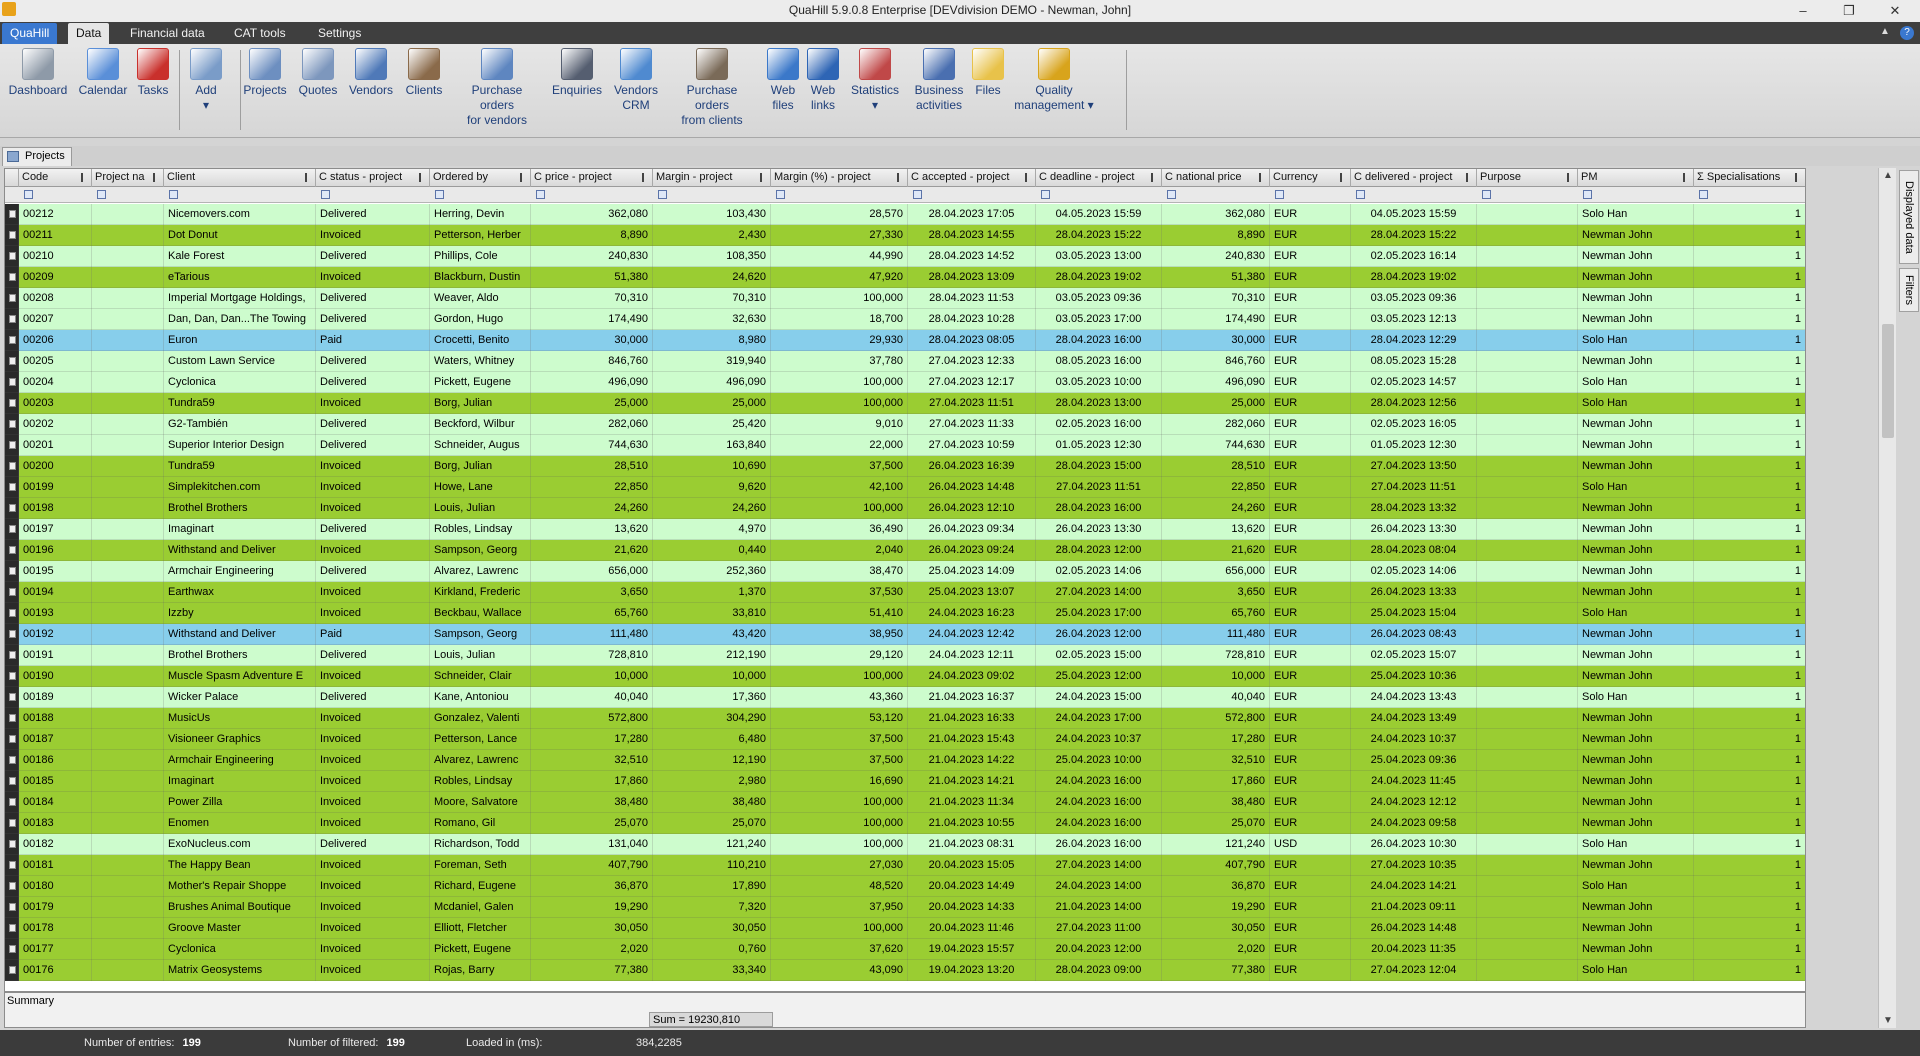 Image resolution: width=1920 pixels, height=1056 pixels. I want to click on cell-client: Izzby, so click(240, 613).